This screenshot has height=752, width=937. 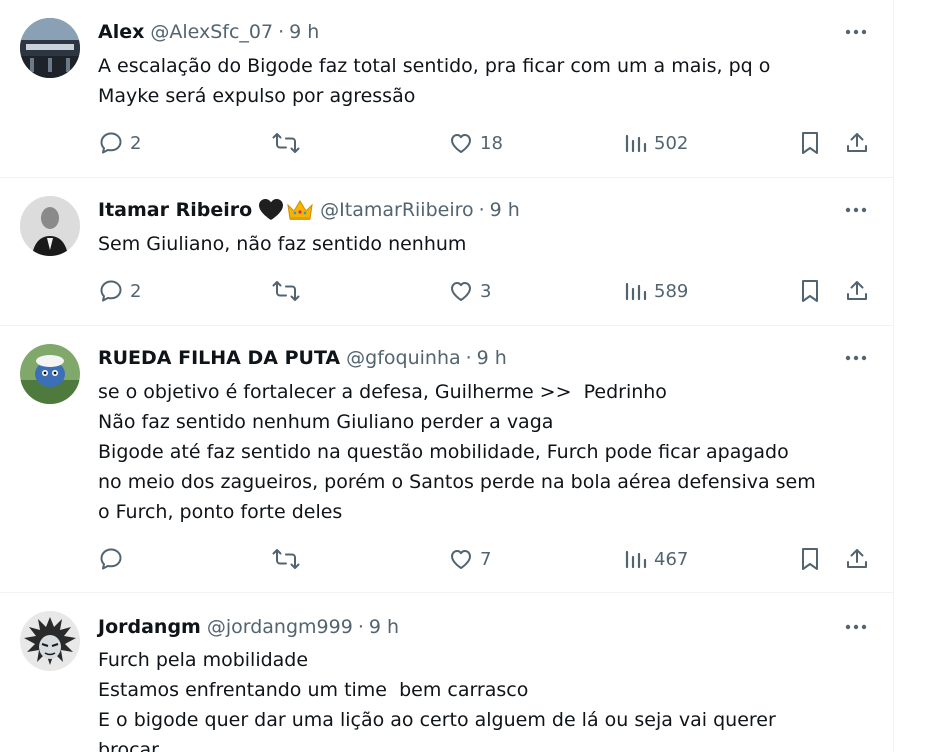 What do you see at coordinates (175, 210) in the screenshot?
I see `display-name: Itamar Ribeiro` at bounding box center [175, 210].